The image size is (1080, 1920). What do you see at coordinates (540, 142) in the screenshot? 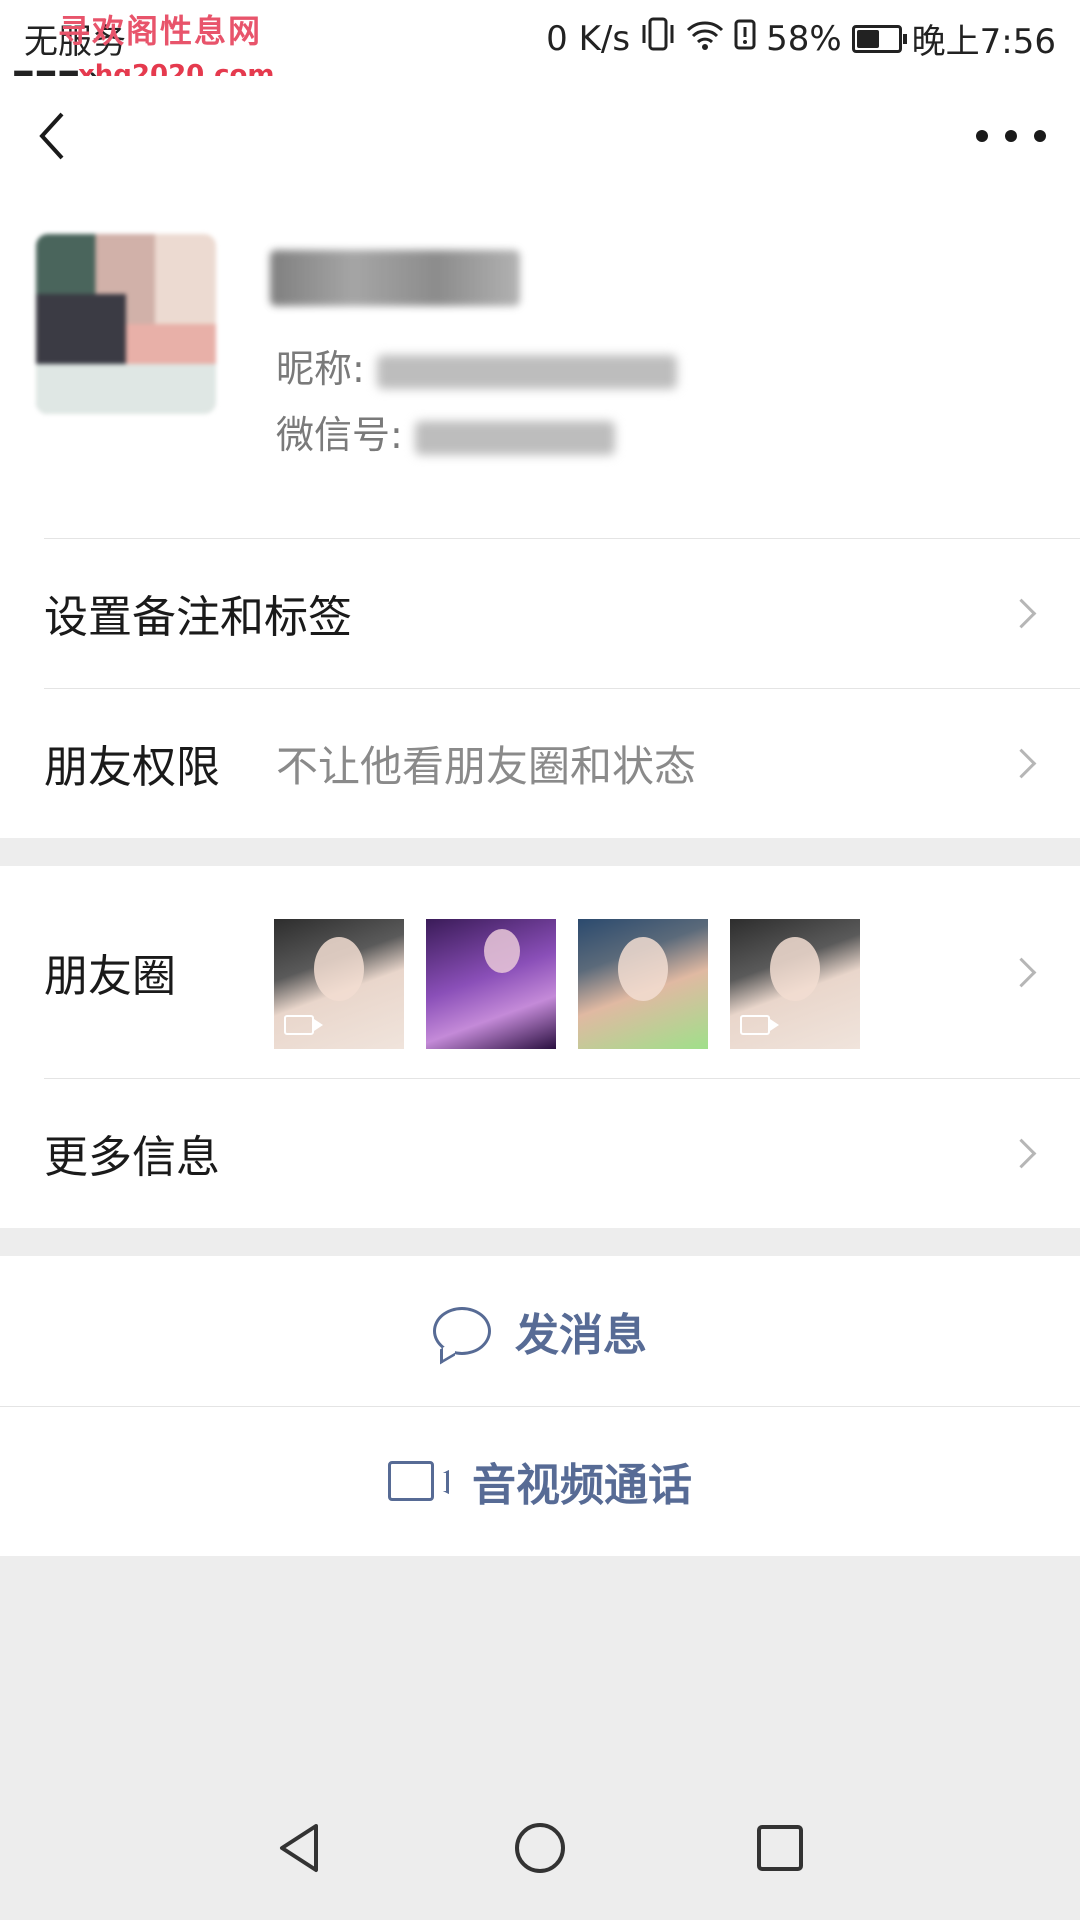
I see `header-bar` at bounding box center [540, 142].